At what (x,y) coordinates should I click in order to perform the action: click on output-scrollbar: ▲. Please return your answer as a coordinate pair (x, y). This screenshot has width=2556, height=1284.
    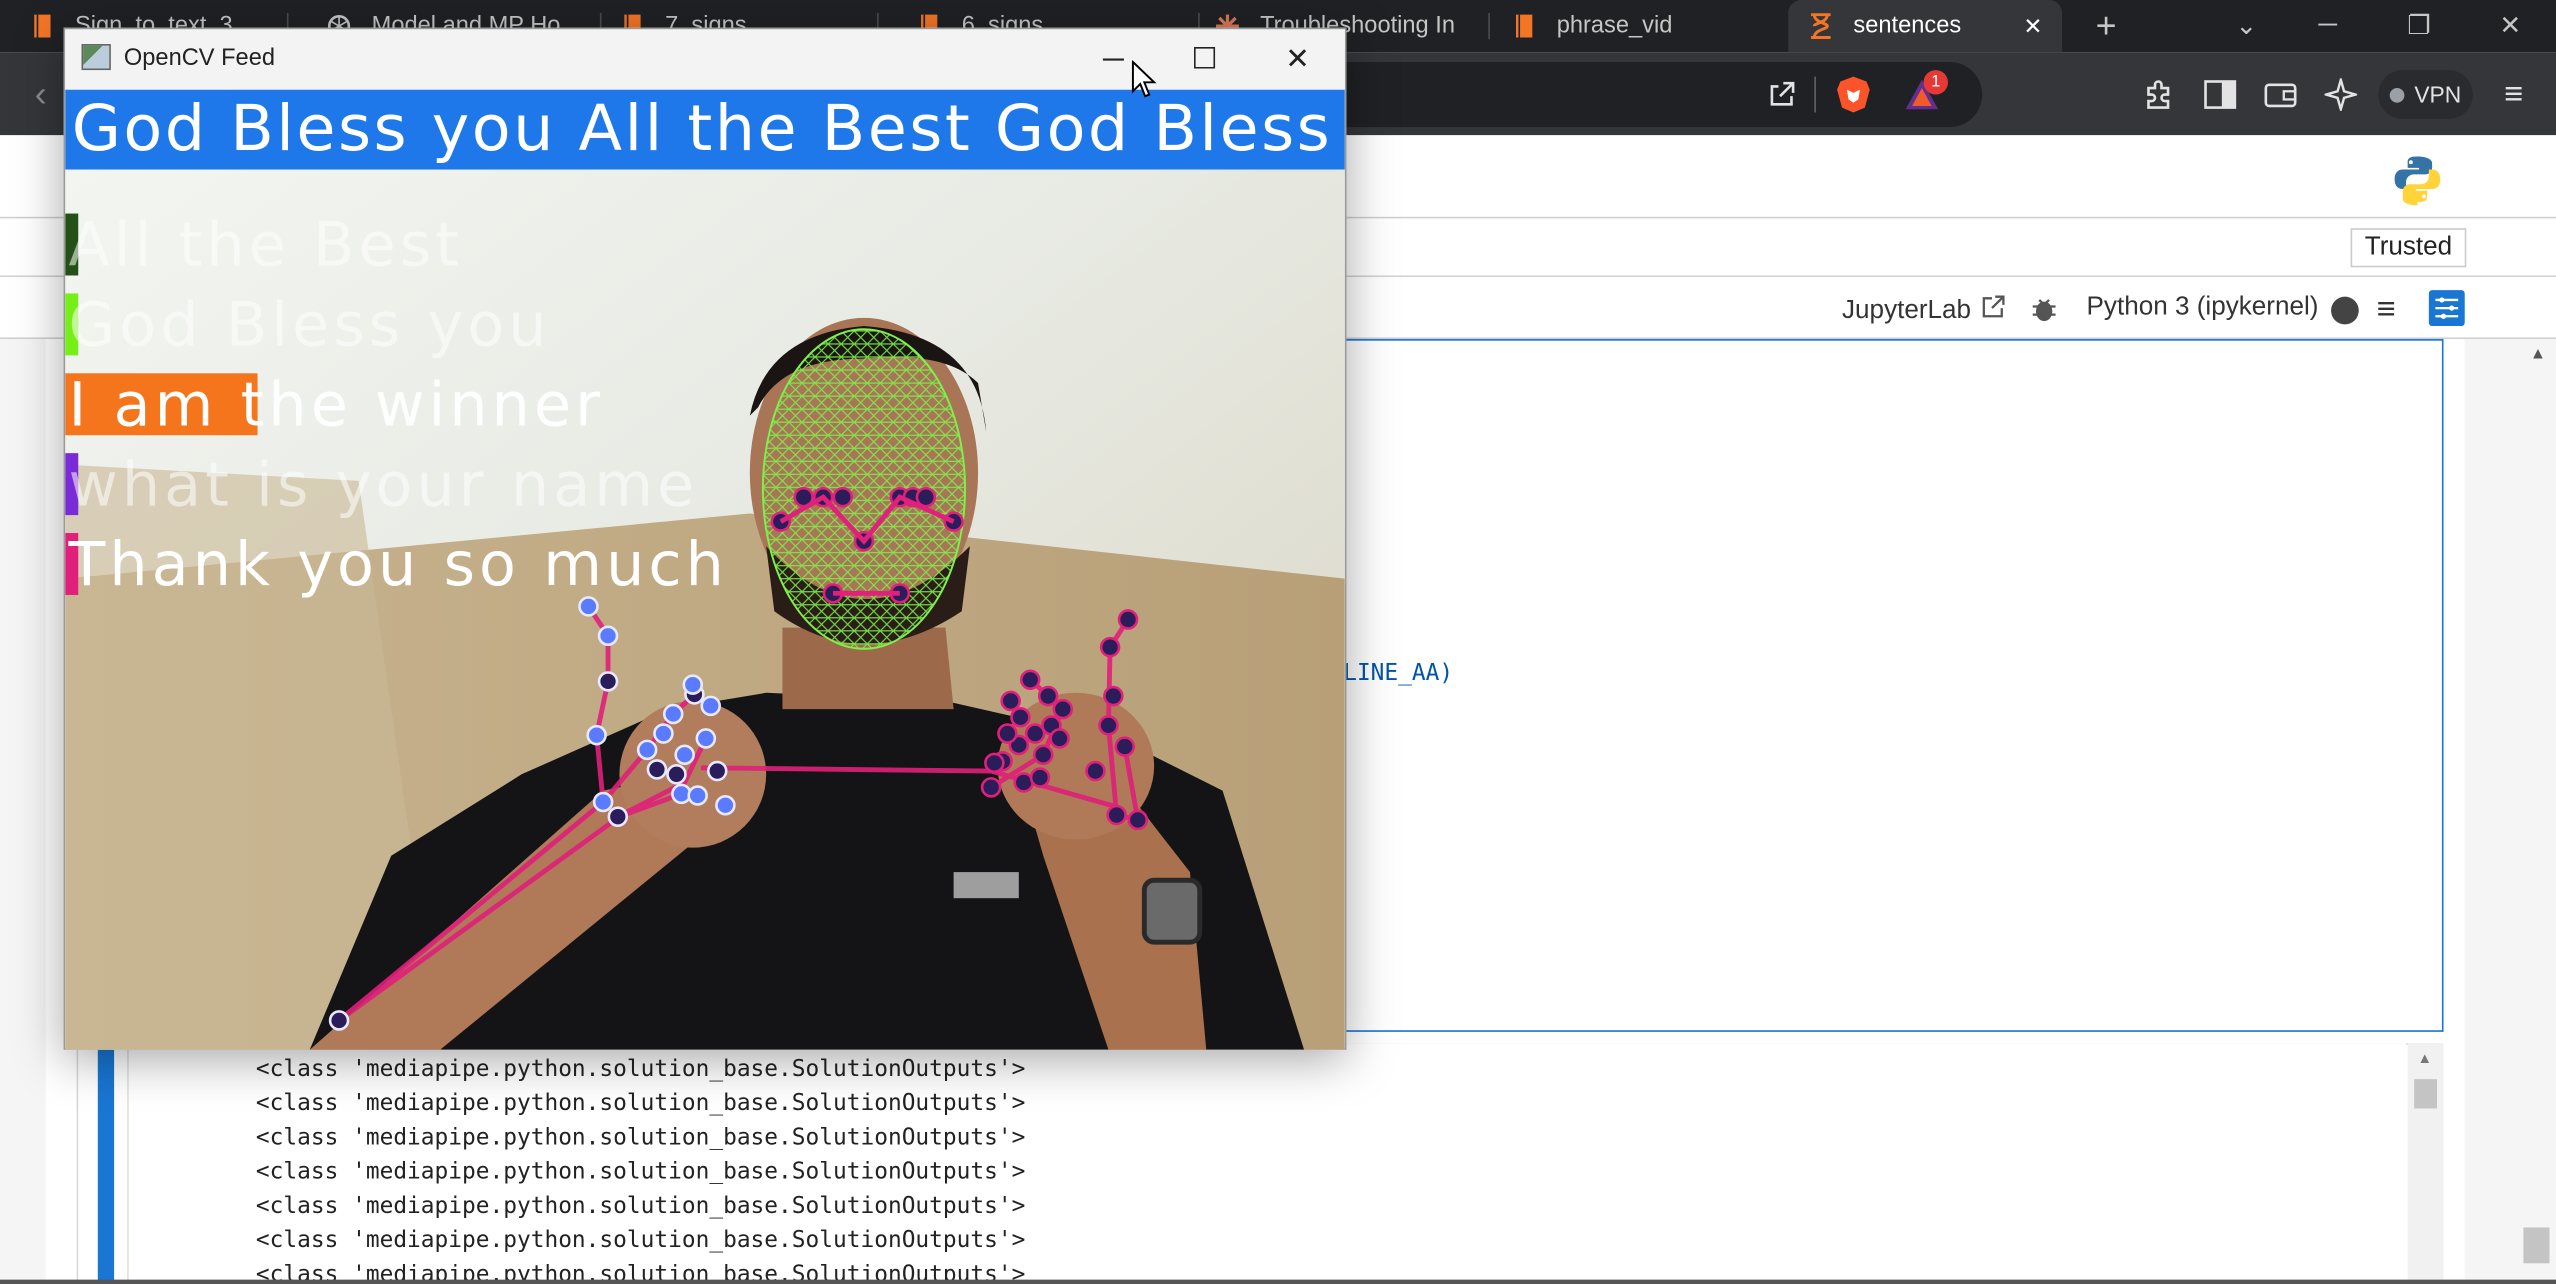
    Looking at the image, I should click on (2425, 1163).